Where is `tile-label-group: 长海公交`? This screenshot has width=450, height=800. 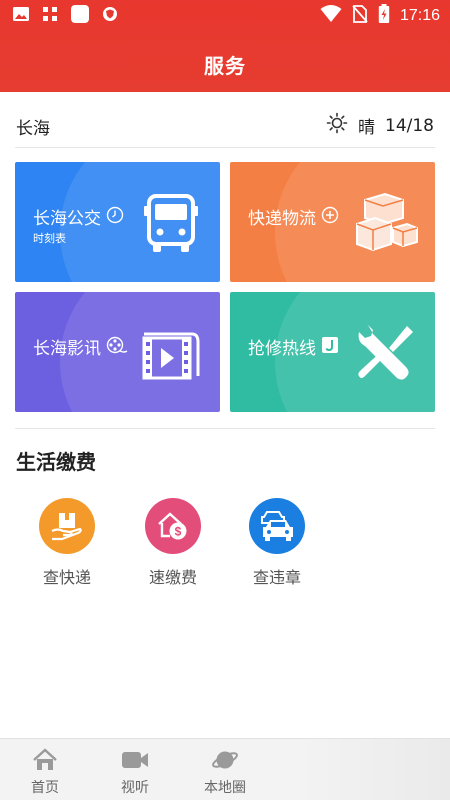
tile-label-group: 长海公交 is located at coordinates (78, 216).